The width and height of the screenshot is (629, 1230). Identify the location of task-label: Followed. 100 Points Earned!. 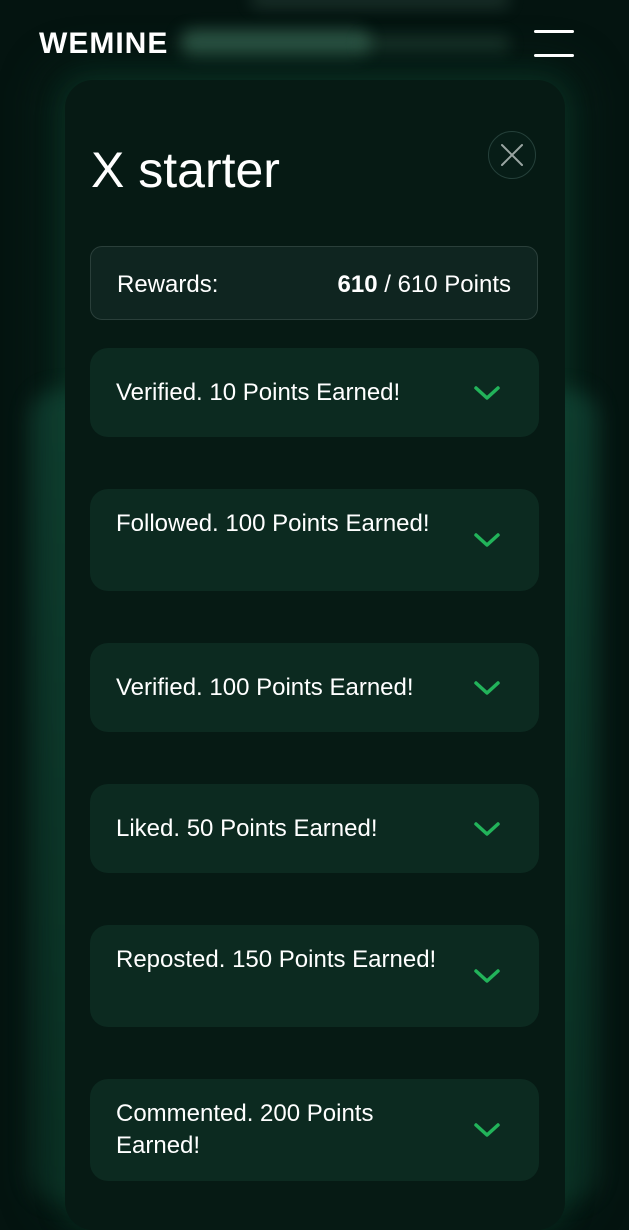
(273, 523).